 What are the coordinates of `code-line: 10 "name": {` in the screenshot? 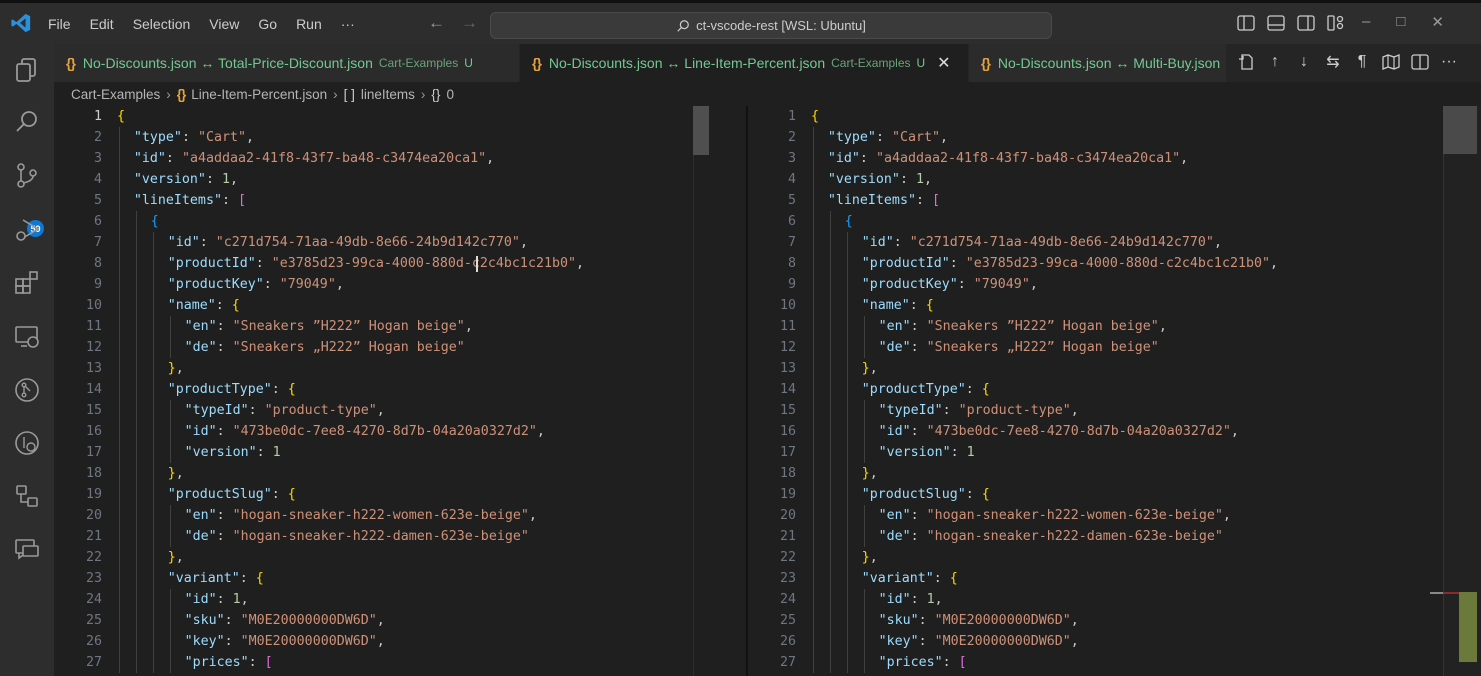 It's located at (1114, 305).